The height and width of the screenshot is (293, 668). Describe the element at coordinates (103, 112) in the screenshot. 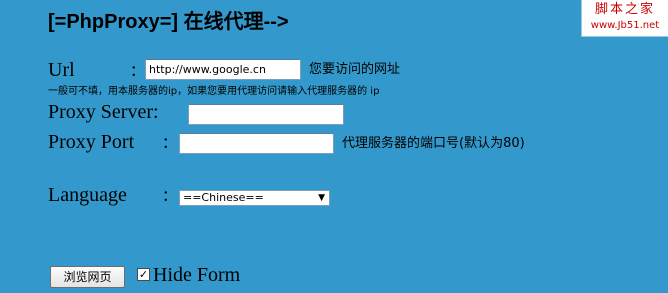

I see `proxy-server-label: Proxy Server:` at that location.